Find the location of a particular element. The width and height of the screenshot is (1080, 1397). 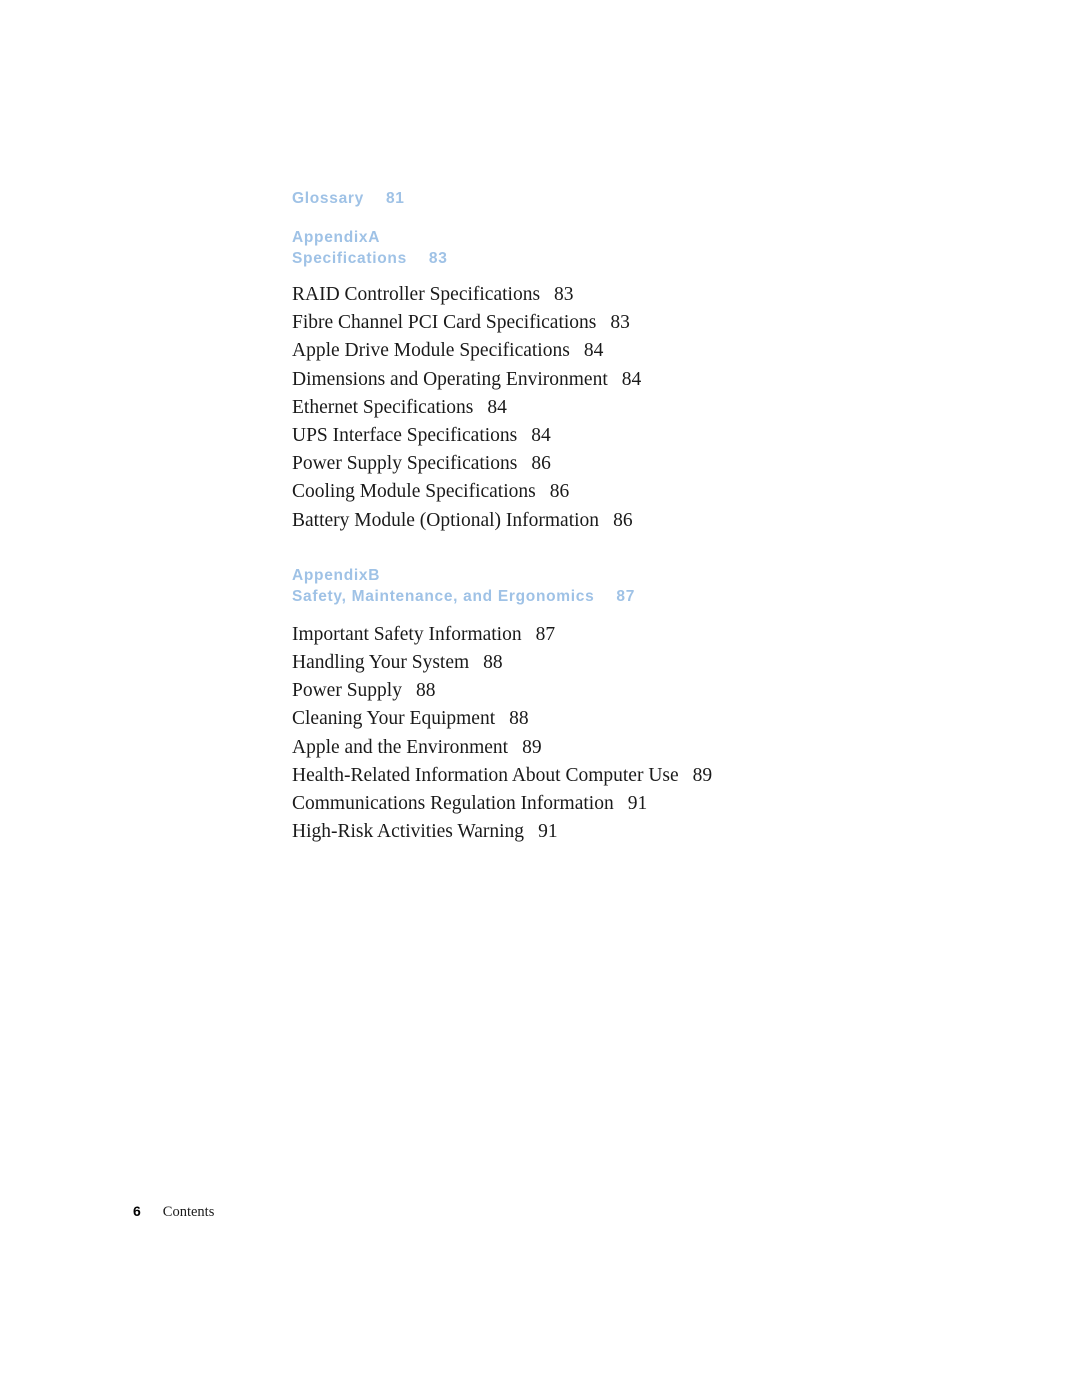

toc-heading-glossary-page: 81 is located at coordinates (395, 198).